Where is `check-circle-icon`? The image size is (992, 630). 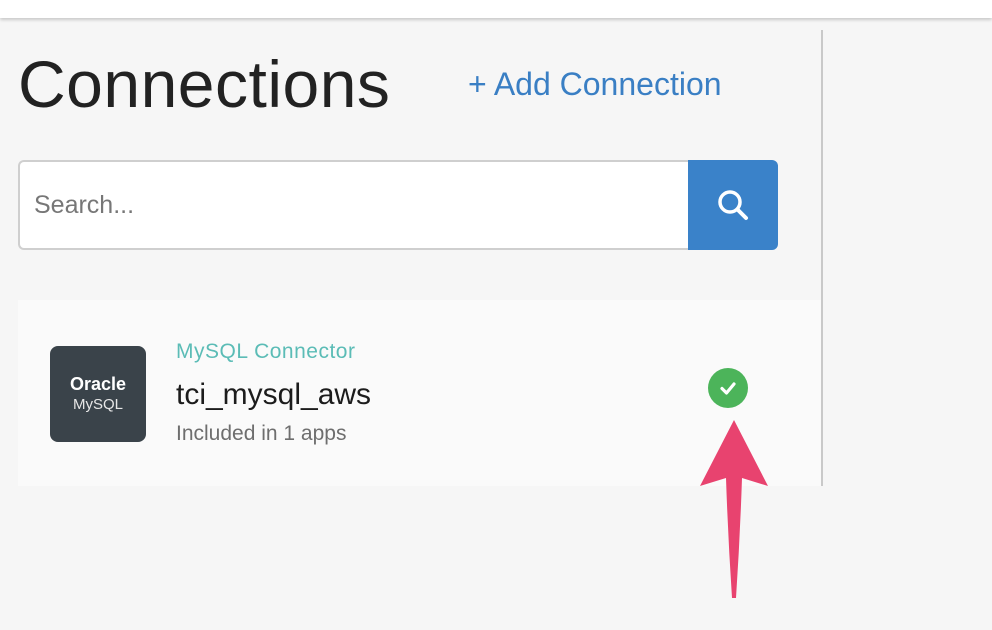
check-circle-icon is located at coordinates (728, 388).